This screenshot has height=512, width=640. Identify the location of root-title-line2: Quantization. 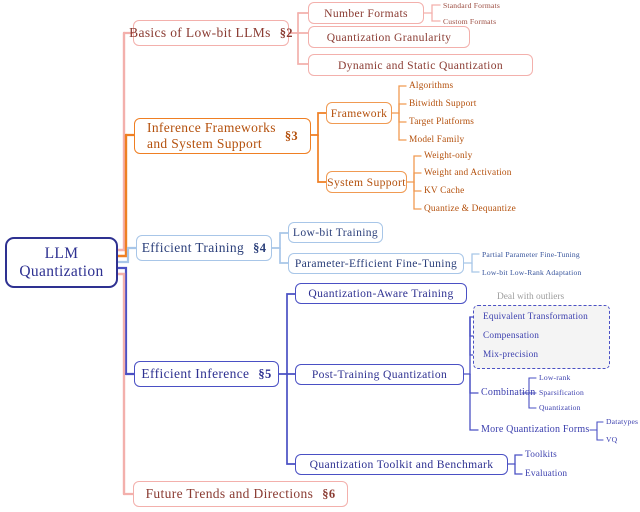
(61, 271).